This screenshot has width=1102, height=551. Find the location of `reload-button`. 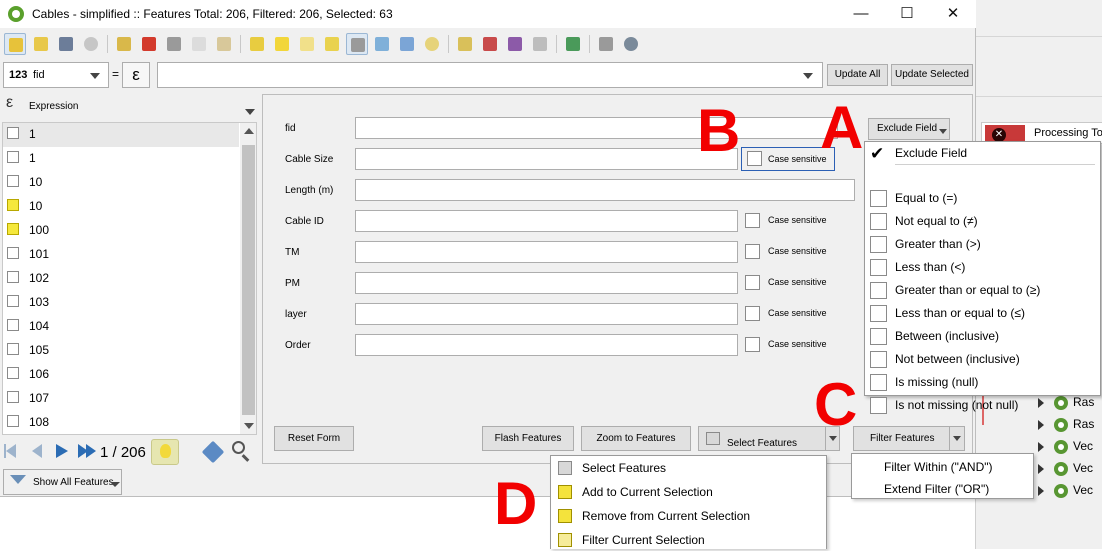

reload-button is located at coordinates (91, 44).